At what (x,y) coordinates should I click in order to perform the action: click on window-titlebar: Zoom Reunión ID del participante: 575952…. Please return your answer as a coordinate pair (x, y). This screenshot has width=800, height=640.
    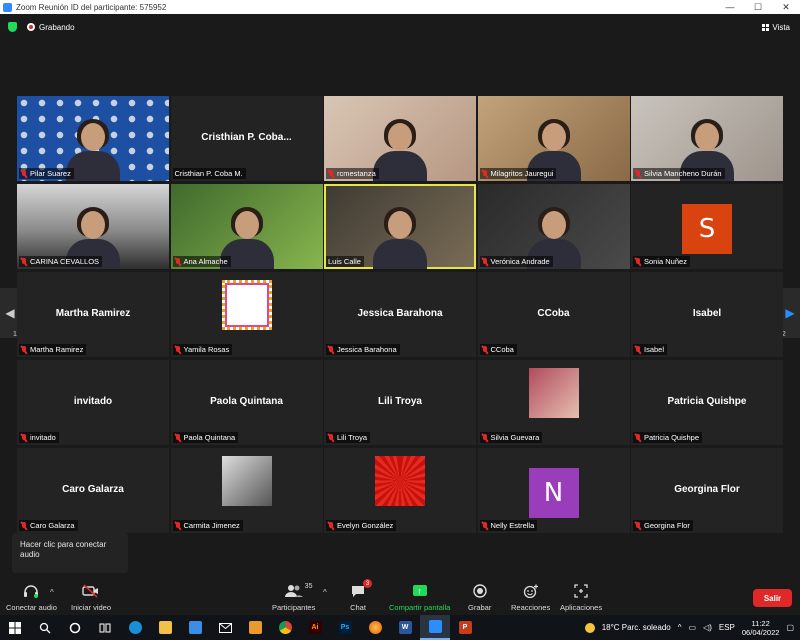
    Looking at the image, I should click on (400, 7).